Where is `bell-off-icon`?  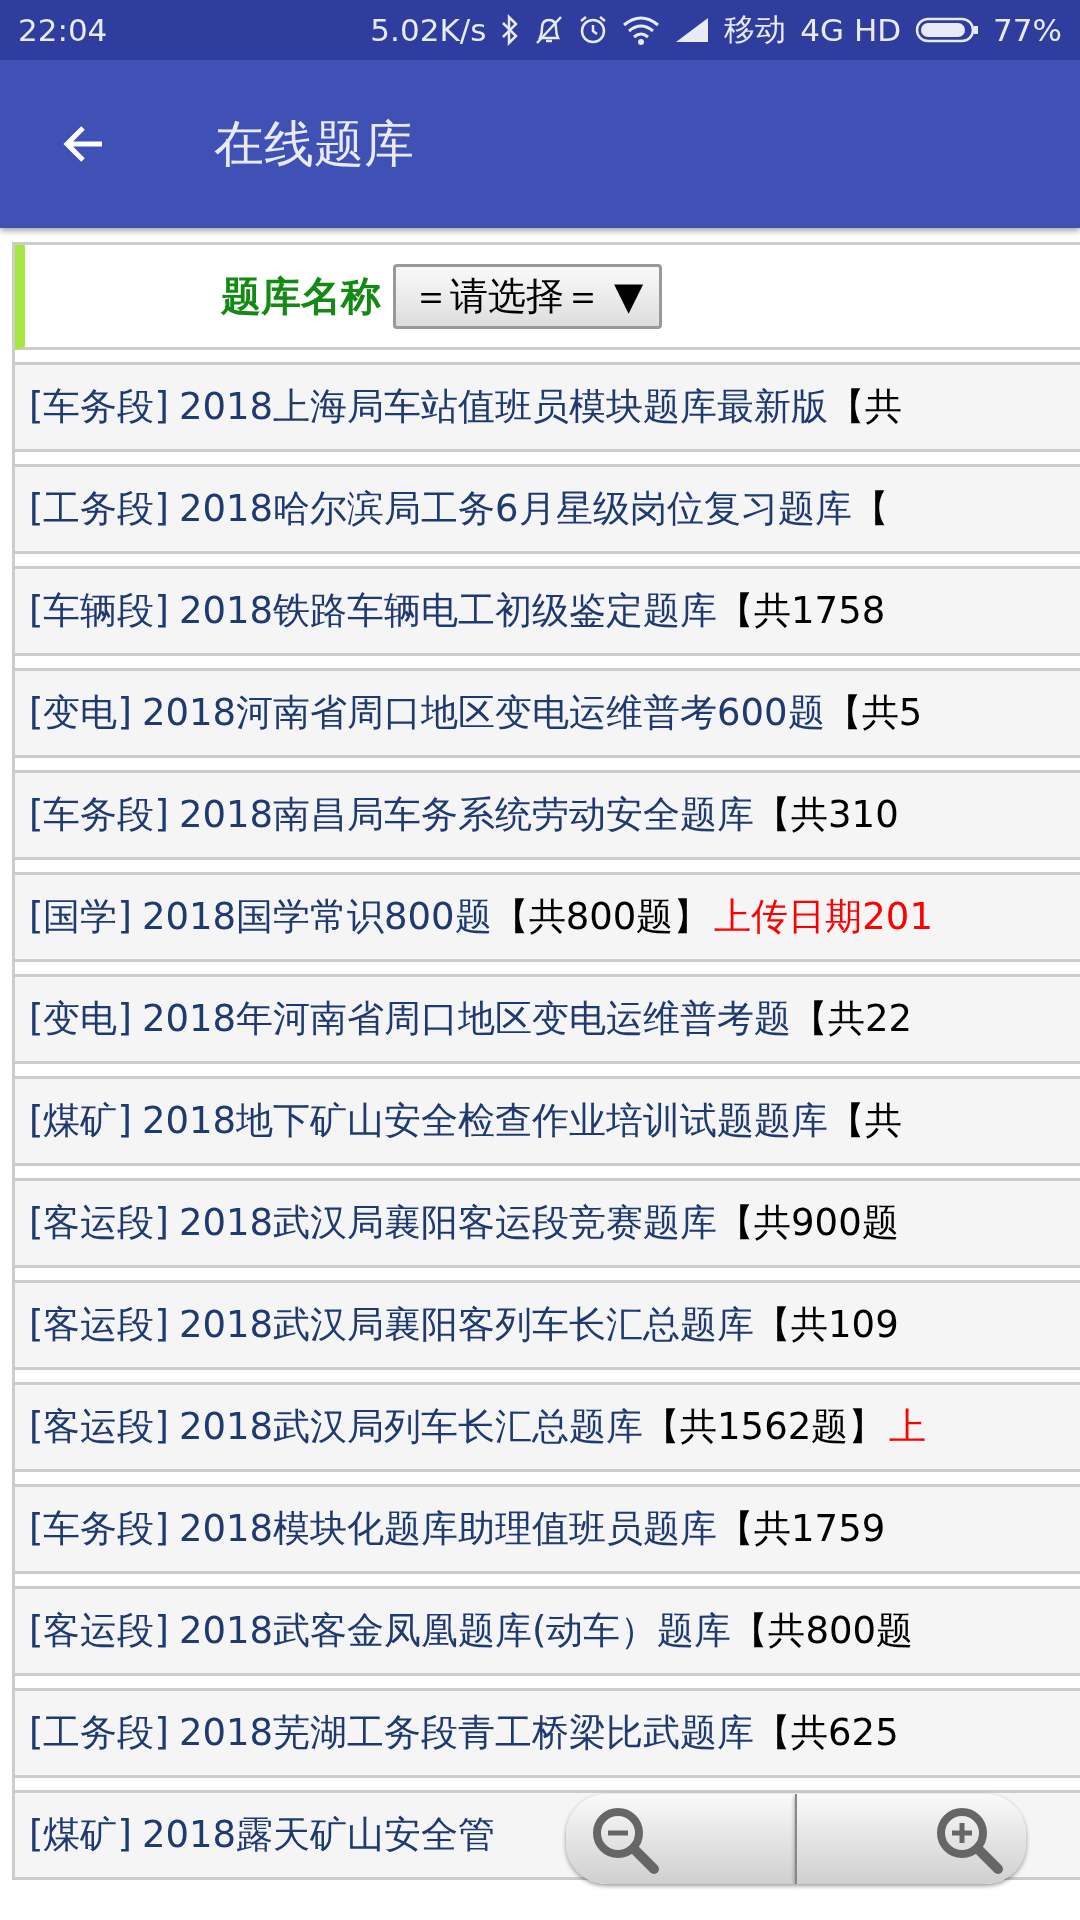
bell-off-icon is located at coordinates (549, 30).